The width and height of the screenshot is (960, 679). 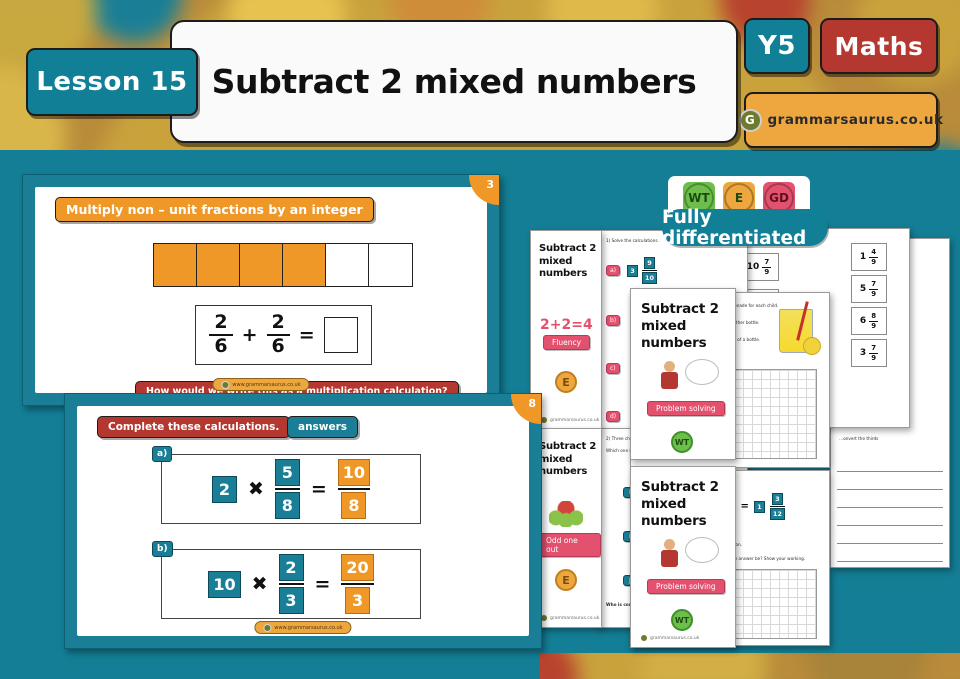 I want to click on brand-badge: G grammarsaurus.co.uk, so click(x=840, y=120).